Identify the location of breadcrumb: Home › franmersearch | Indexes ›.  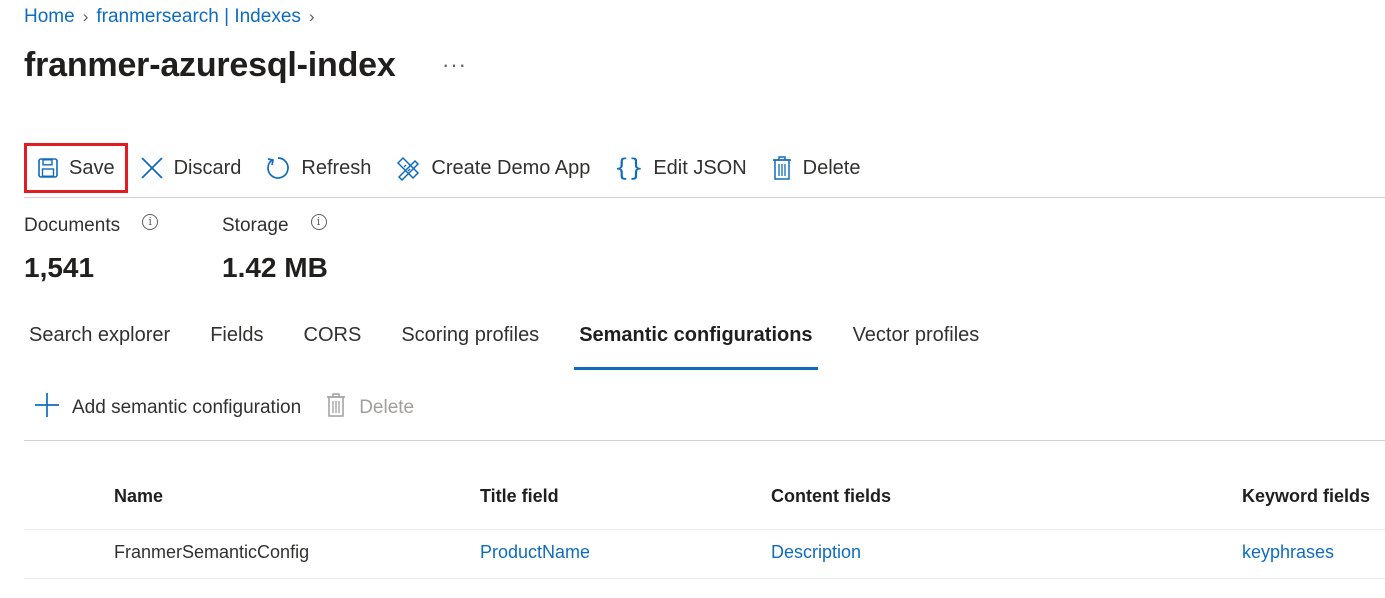
(169, 17).